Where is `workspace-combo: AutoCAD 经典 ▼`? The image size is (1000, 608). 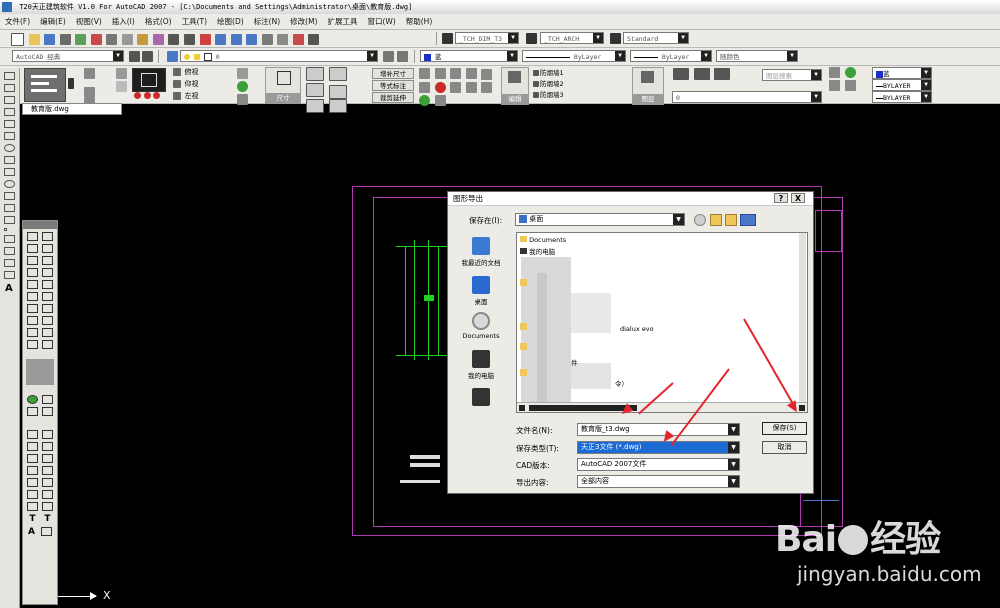
workspace-combo: AutoCAD 经典 ▼ is located at coordinates (68, 56).